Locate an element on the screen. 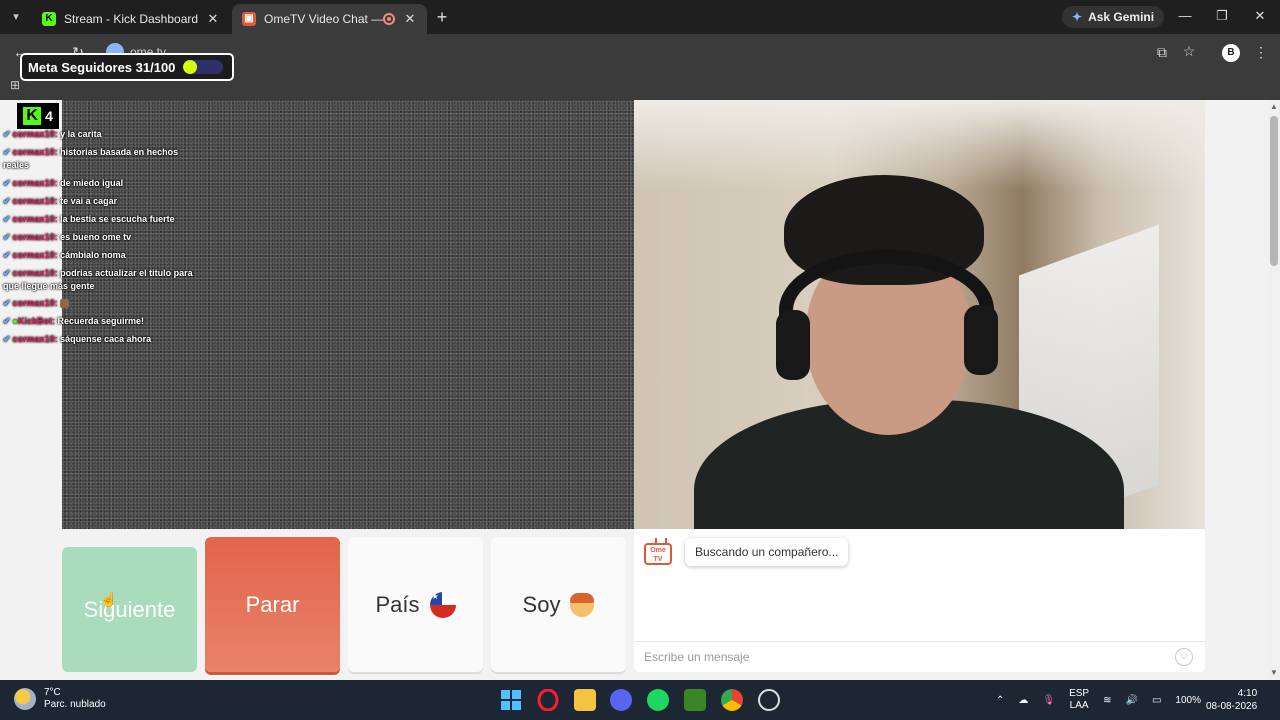  opera-icon is located at coordinates (548, 700).